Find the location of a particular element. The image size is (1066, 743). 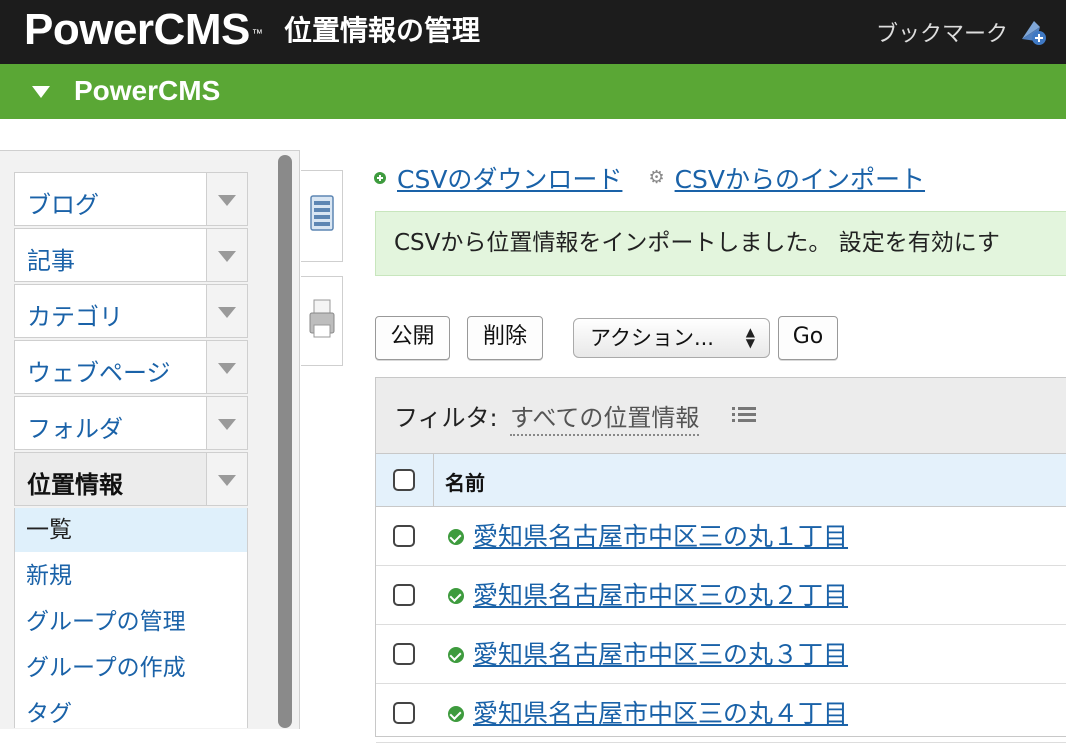

csv-actions: CSVのダウンロード ⚙ CSVからのインポート is located at coordinates (649, 178).